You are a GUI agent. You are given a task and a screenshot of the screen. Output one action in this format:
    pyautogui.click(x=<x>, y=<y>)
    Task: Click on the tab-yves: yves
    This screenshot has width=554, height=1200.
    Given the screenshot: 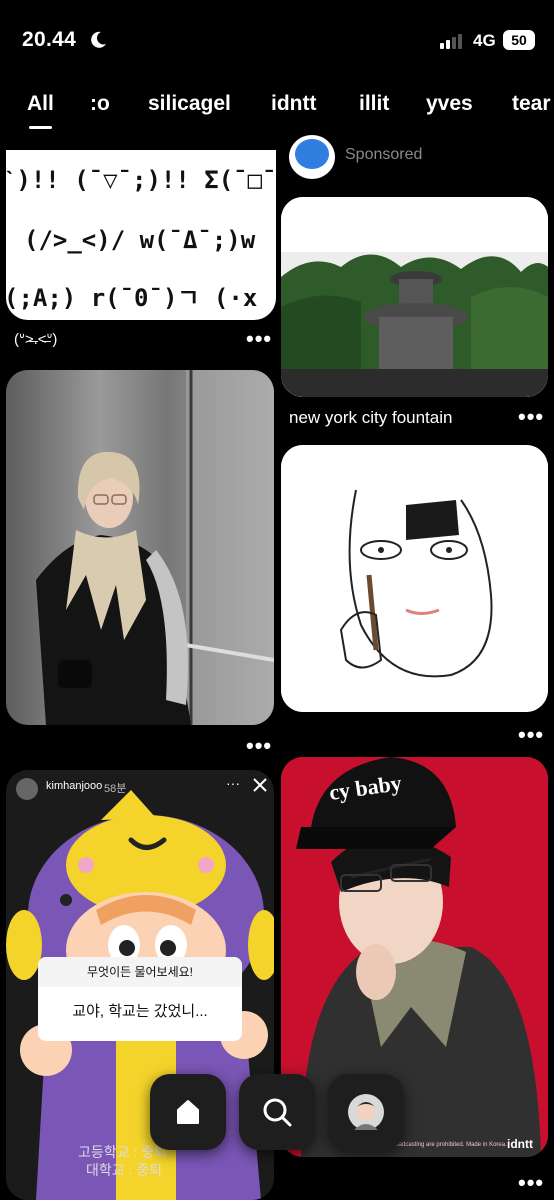 What is the action you would take?
    pyautogui.click(x=449, y=104)
    